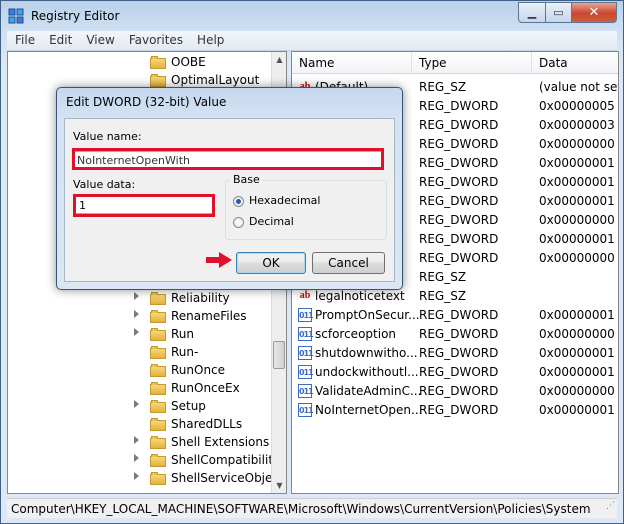  Describe the element at coordinates (271, 263) in the screenshot. I see `ok-button: OK` at that location.